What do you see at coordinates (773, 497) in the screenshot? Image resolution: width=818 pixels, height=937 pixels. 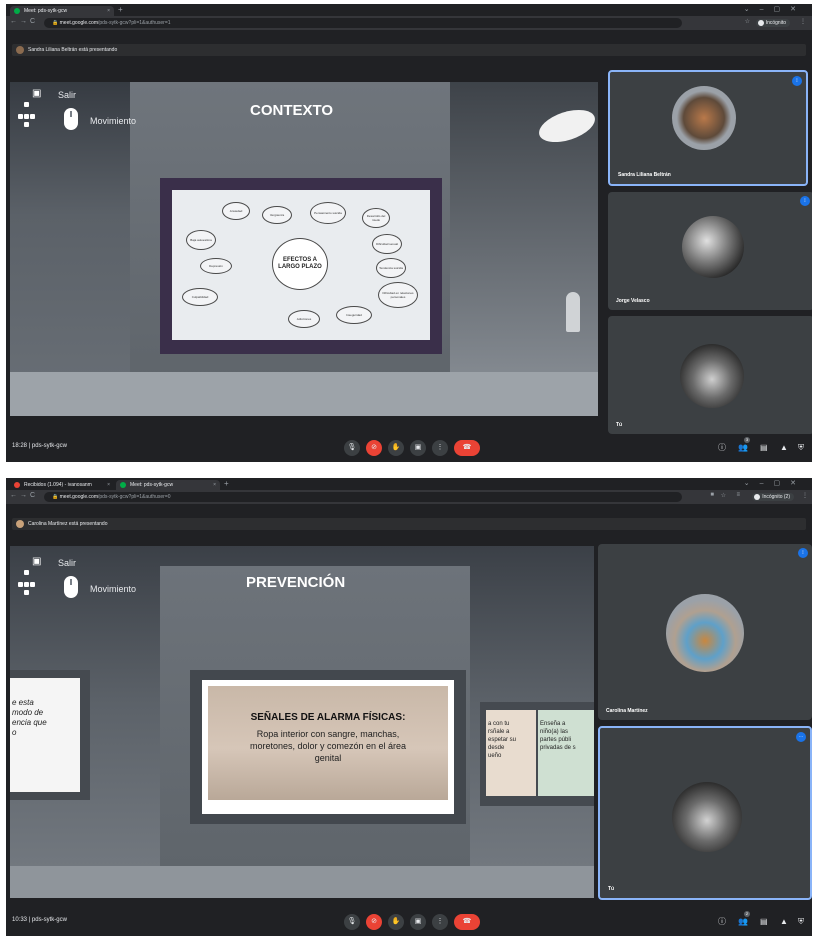 I see `incognito-badge: Incógnito (2)` at bounding box center [773, 497].